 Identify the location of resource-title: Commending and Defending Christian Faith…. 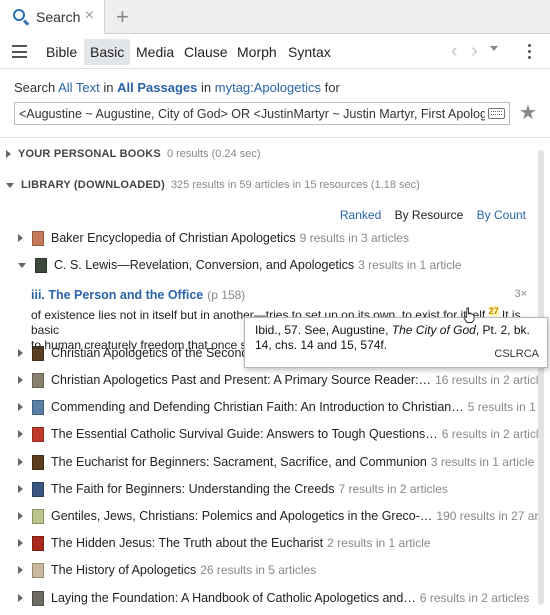
(257, 407).